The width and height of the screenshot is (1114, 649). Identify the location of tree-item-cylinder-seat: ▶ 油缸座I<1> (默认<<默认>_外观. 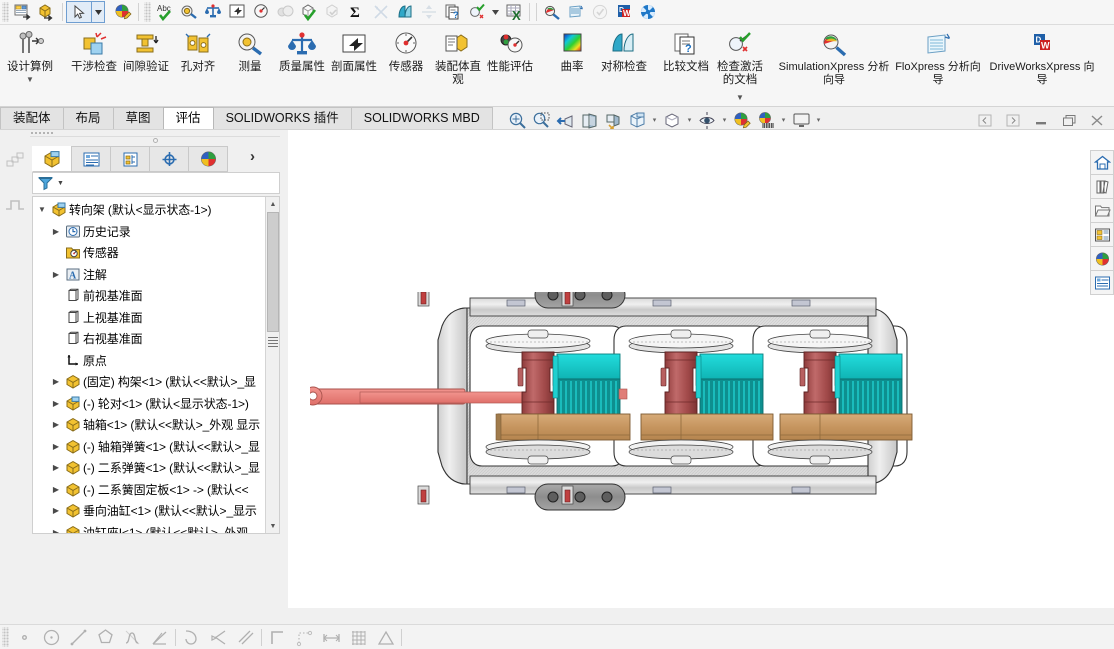
(150, 527).